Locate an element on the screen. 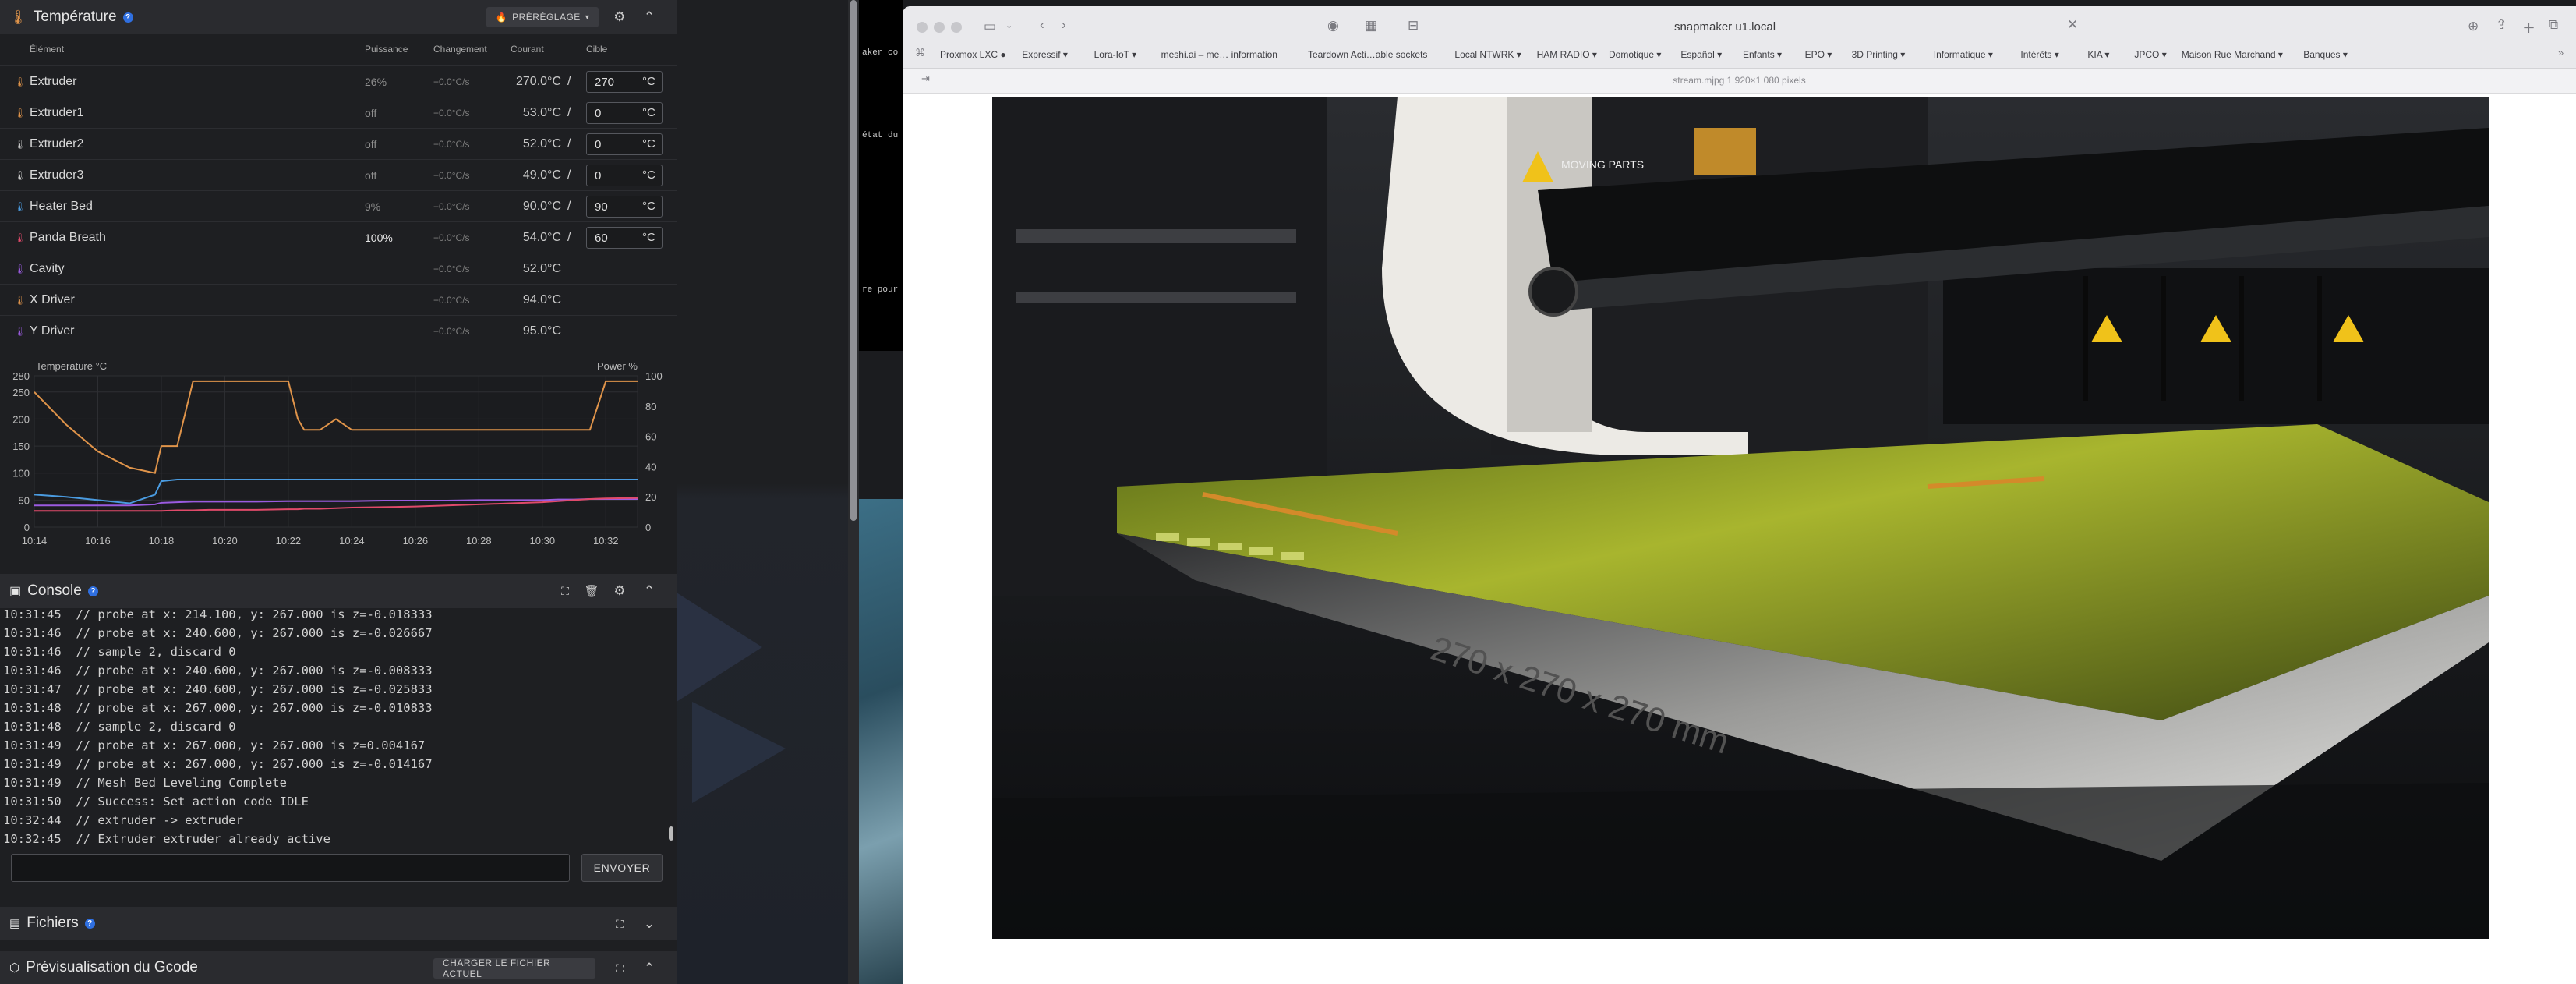  sensor-current: 54.0°C is located at coordinates (541, 237).